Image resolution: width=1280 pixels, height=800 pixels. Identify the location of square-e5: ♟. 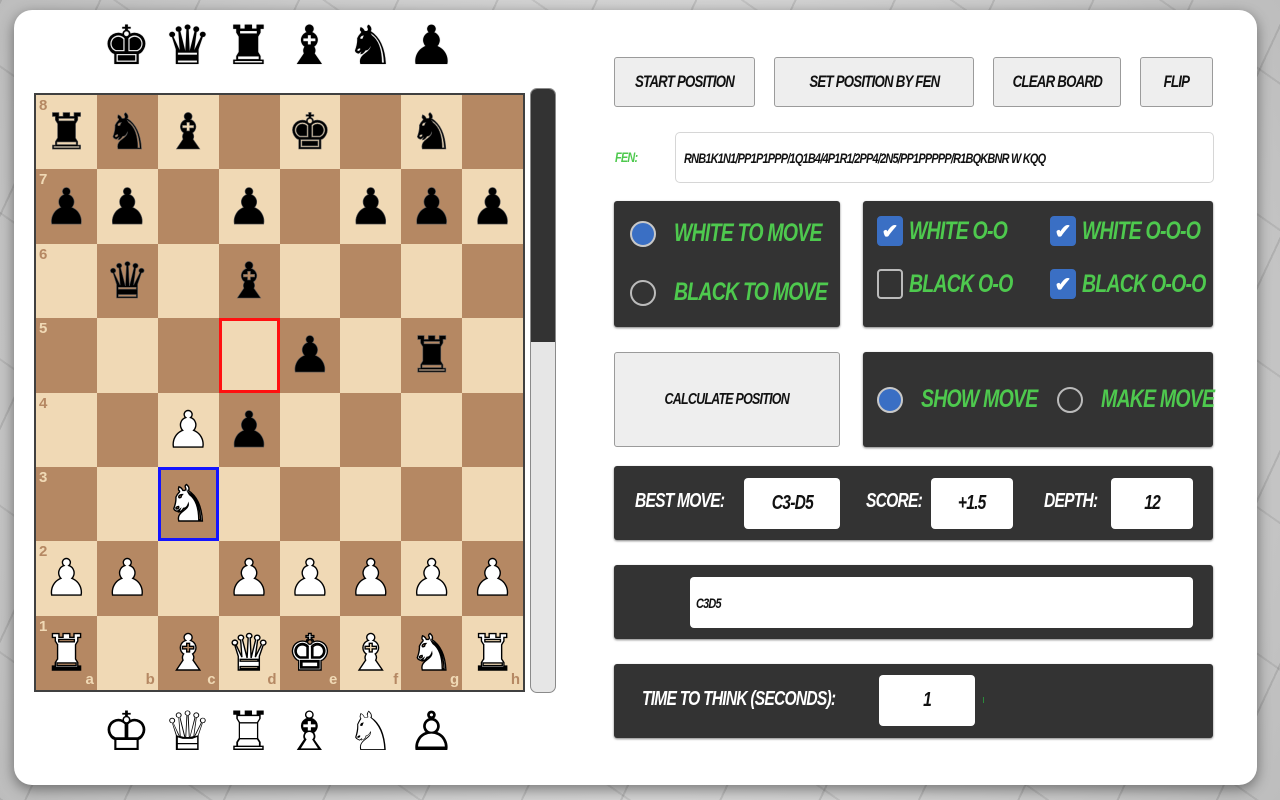
(310, 355).